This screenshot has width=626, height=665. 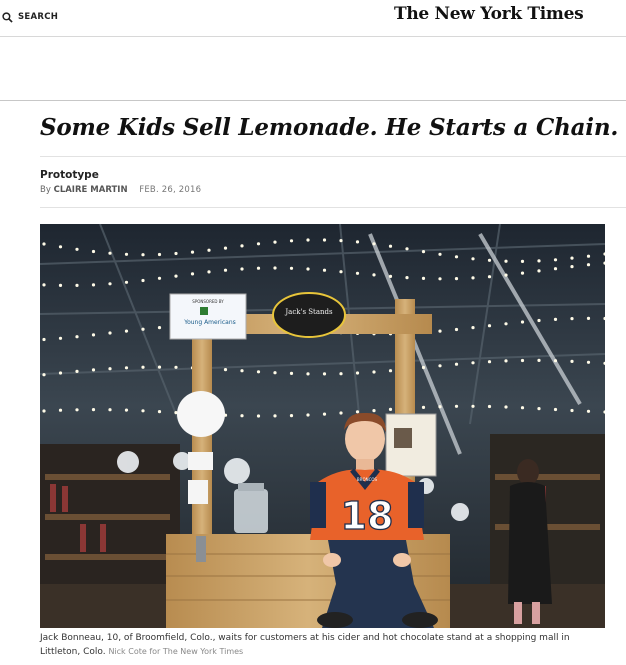 I want to click on jersey-brand: BRONCOS, so click(x=367, y=479).